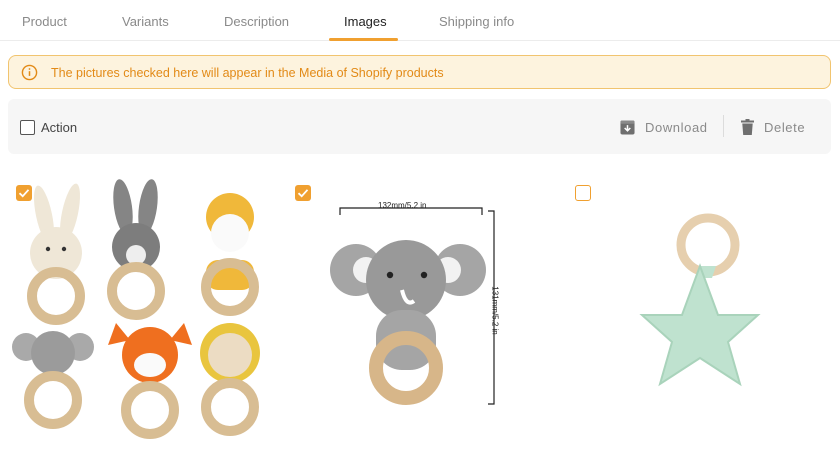 The height and width of the screenshot is (451, 840). Describe the element at coordinates (747, 127) in the screenshot. I see `trash-icon` at that location.